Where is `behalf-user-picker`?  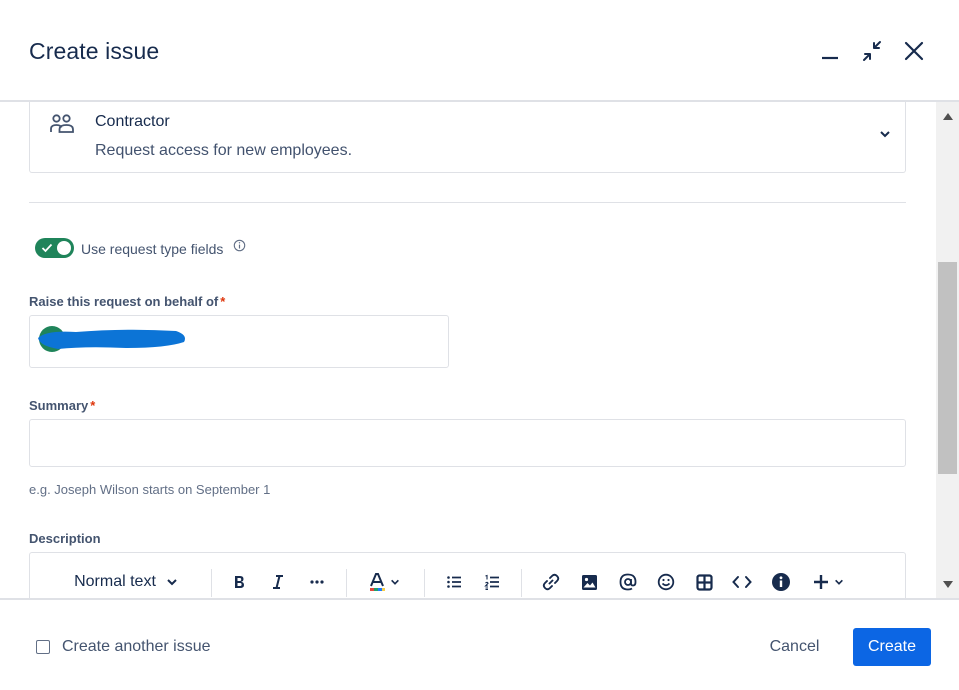
behalf-user-picker is located at coordinates (239, 341).